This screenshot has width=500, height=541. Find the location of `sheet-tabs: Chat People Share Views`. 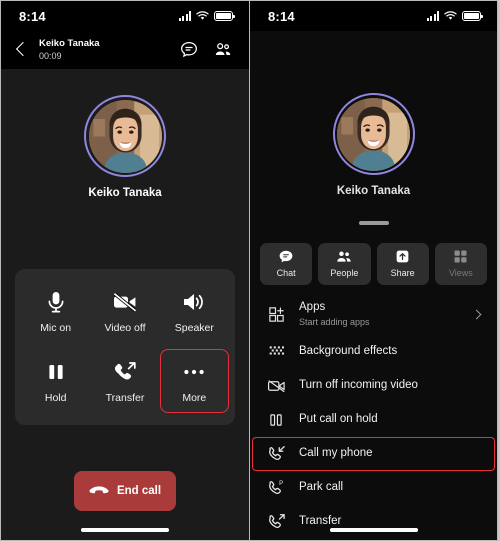

sheet-tabs: Chat People Share Views is located at coordinates (373, 263).